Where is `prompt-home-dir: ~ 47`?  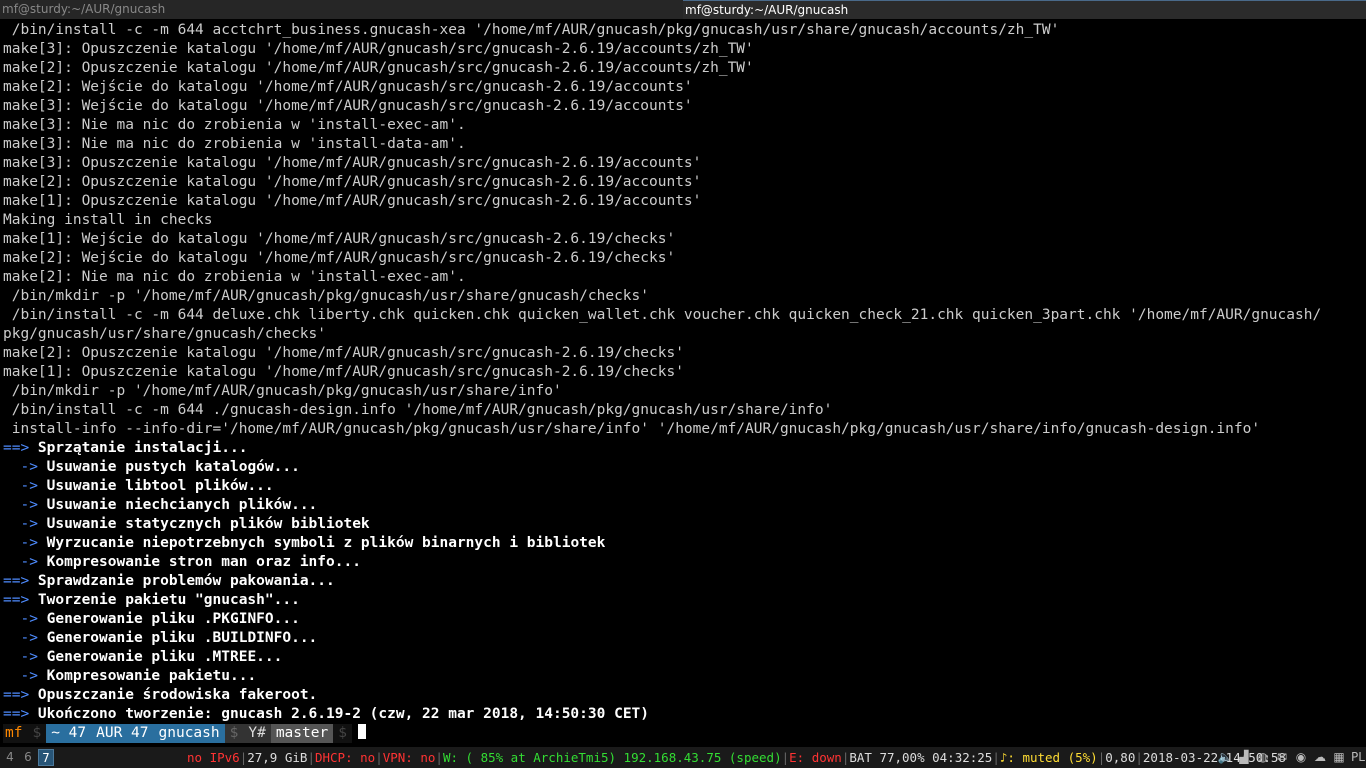 prompt-home-dir: ~ 47 is located at coordinates (69, 733).